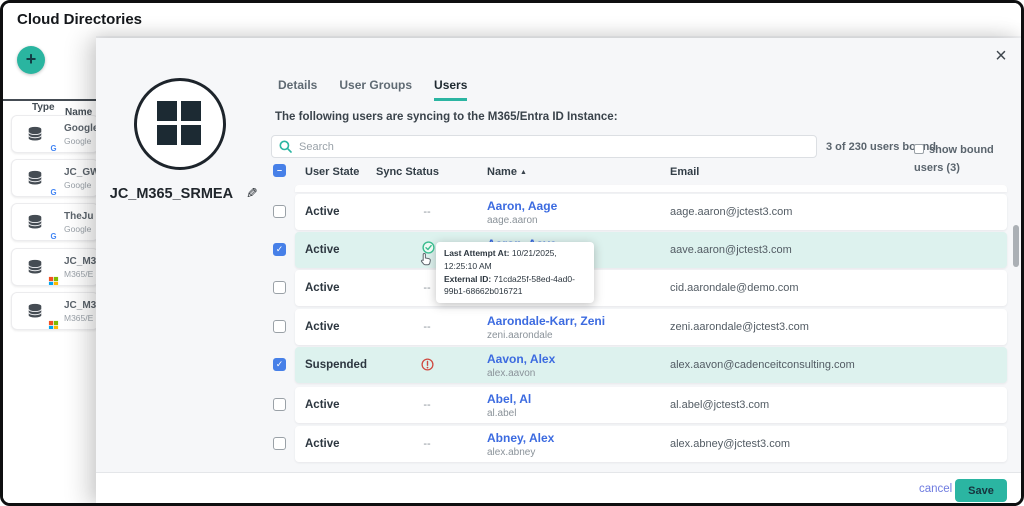 Image resolution: width=1024 pixels, height=506 pixels. I want to click on hand-cursor-icon, so click(425, 259).